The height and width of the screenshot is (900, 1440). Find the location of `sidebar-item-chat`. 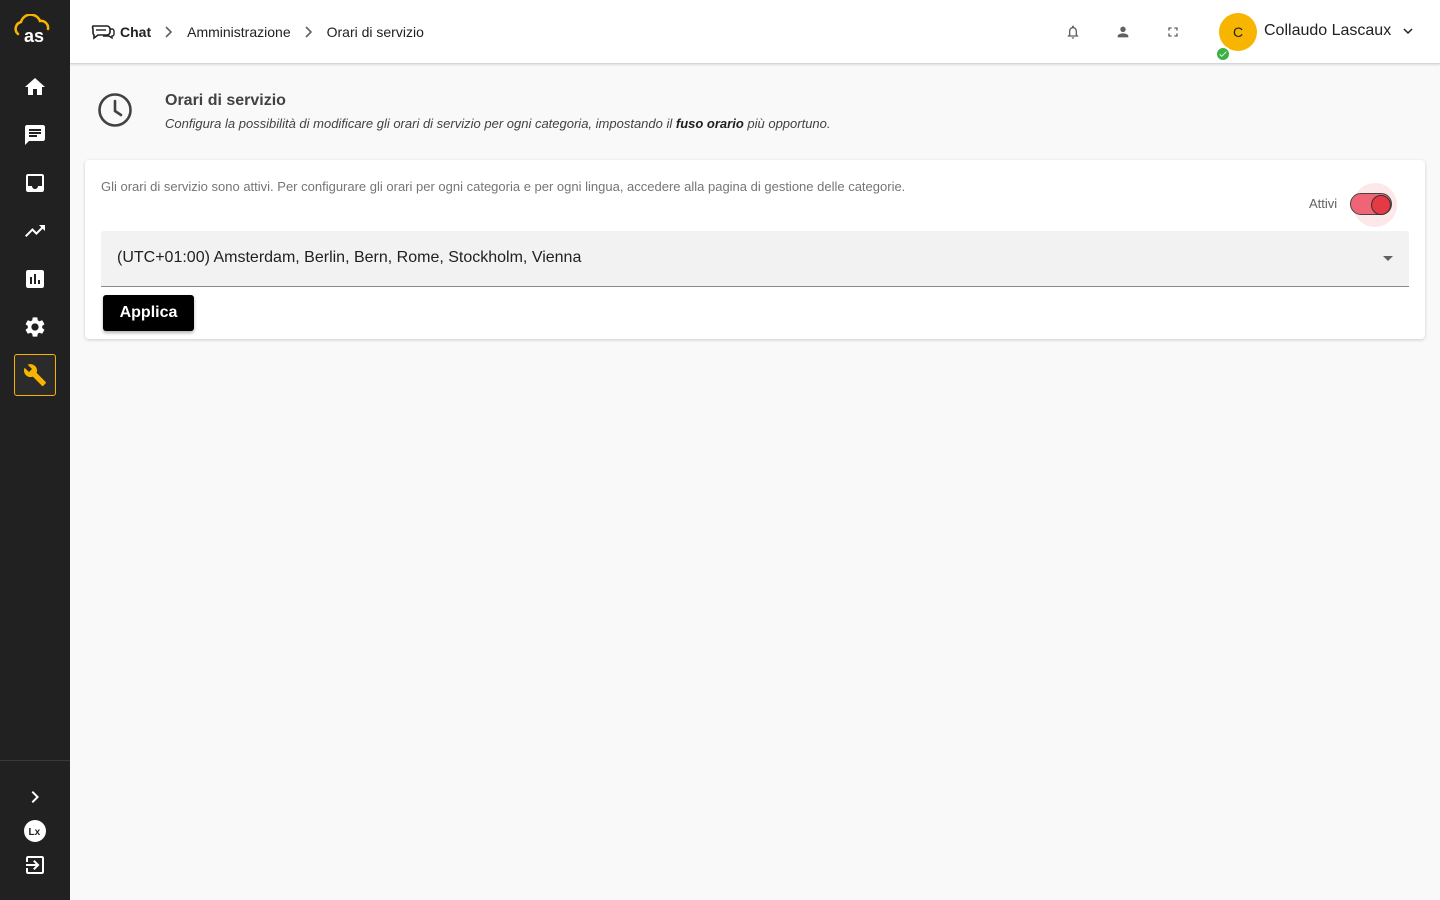

sidebar-item-chat is located at coordinates (35, 135).